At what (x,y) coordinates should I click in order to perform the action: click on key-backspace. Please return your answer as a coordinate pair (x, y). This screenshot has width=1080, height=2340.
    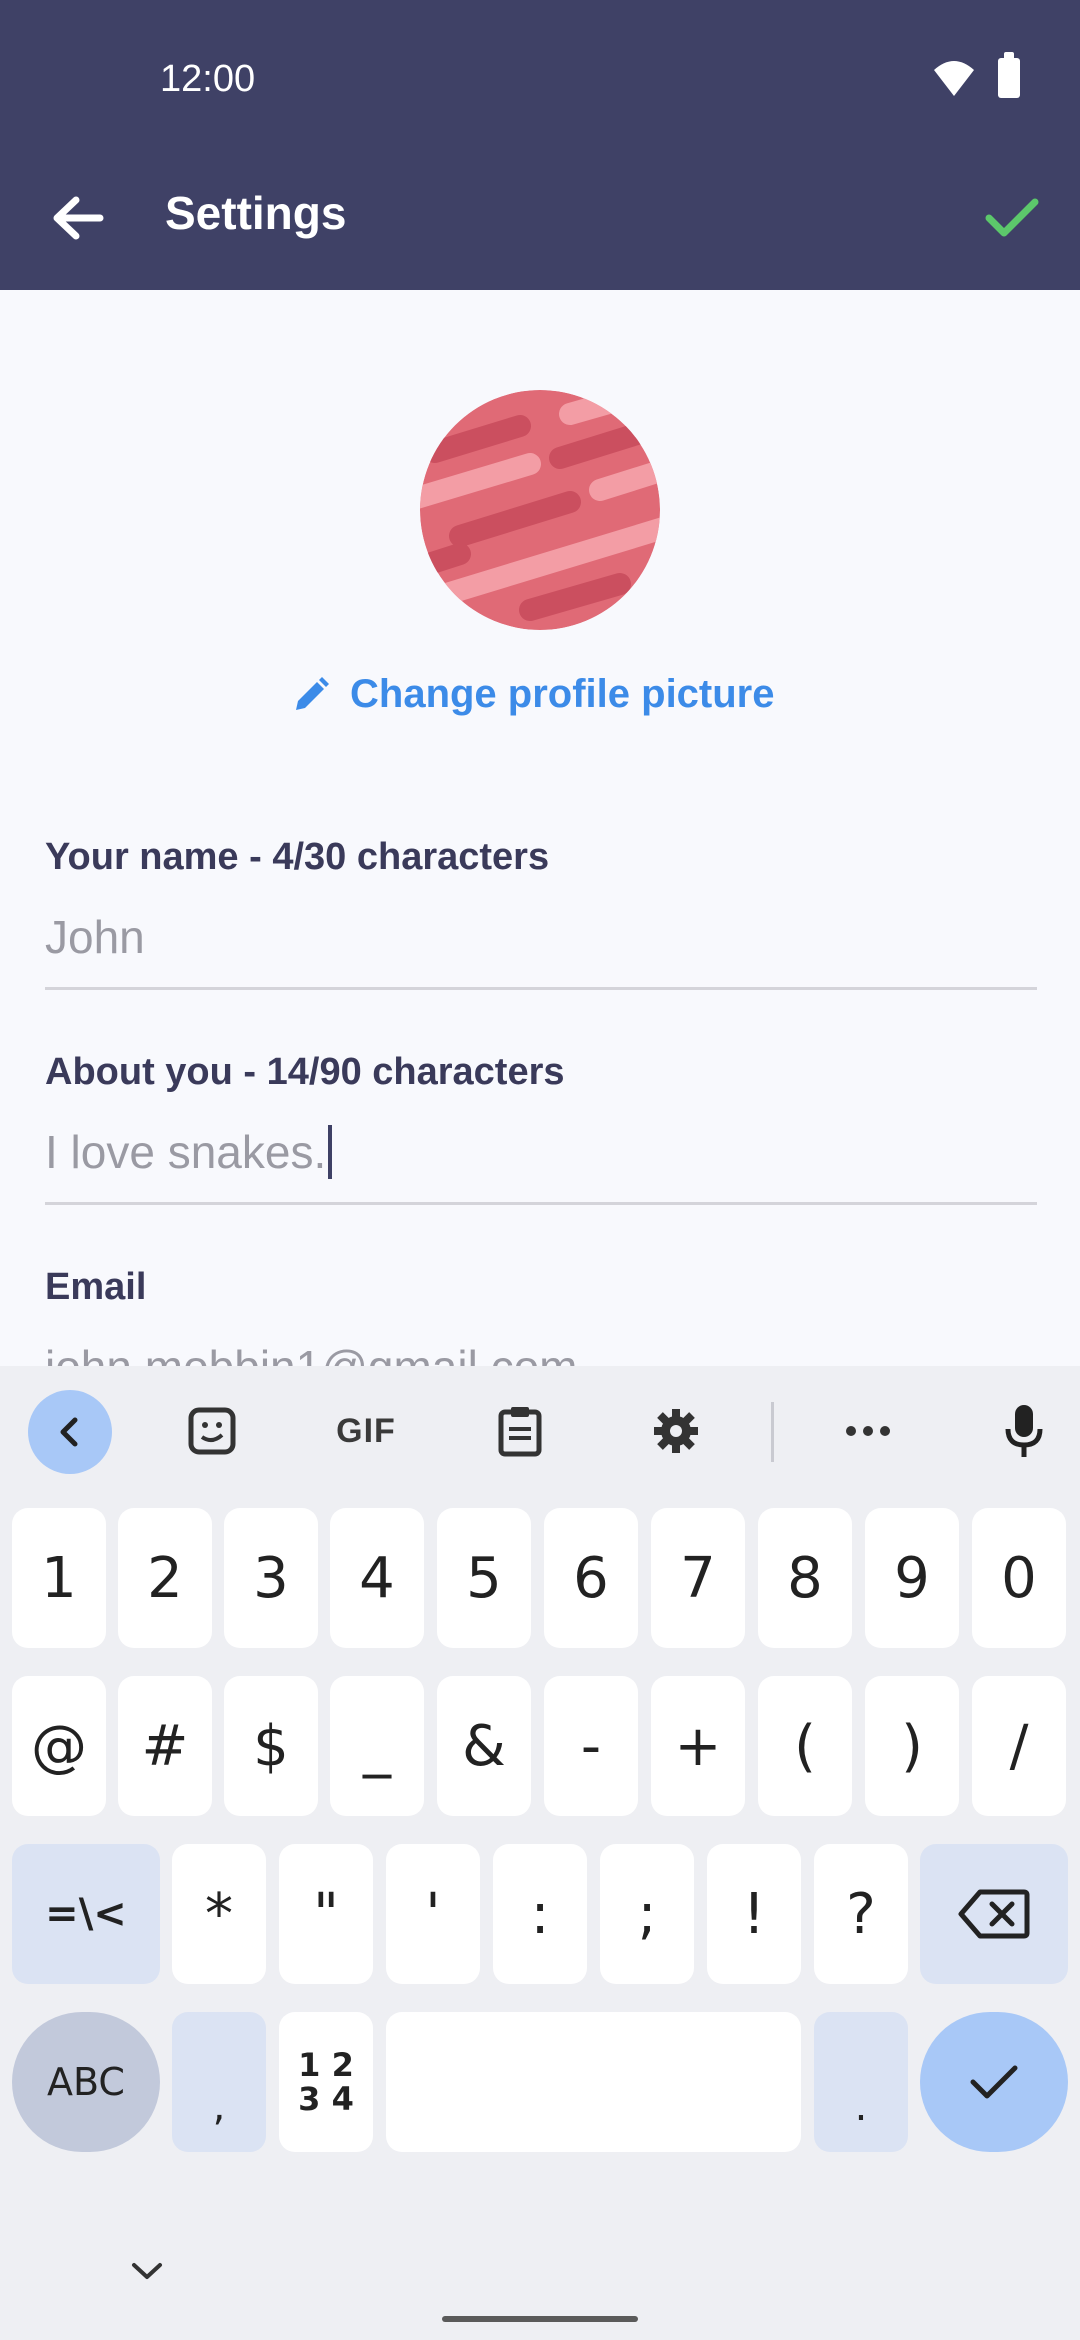
    Looking at the image, I should click on (994, 1914).